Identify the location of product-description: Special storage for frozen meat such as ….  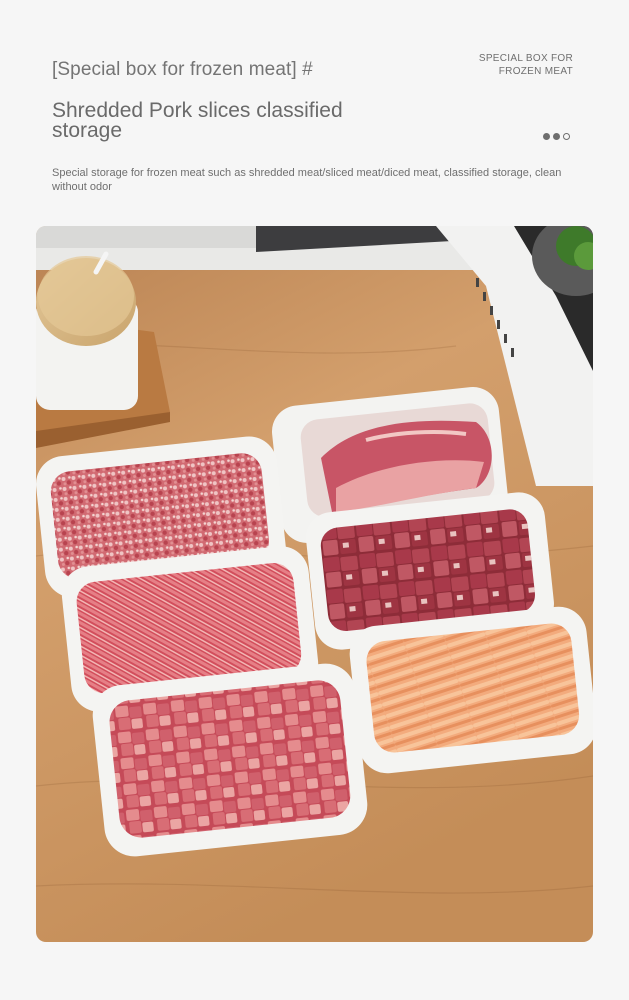
(307, 180).